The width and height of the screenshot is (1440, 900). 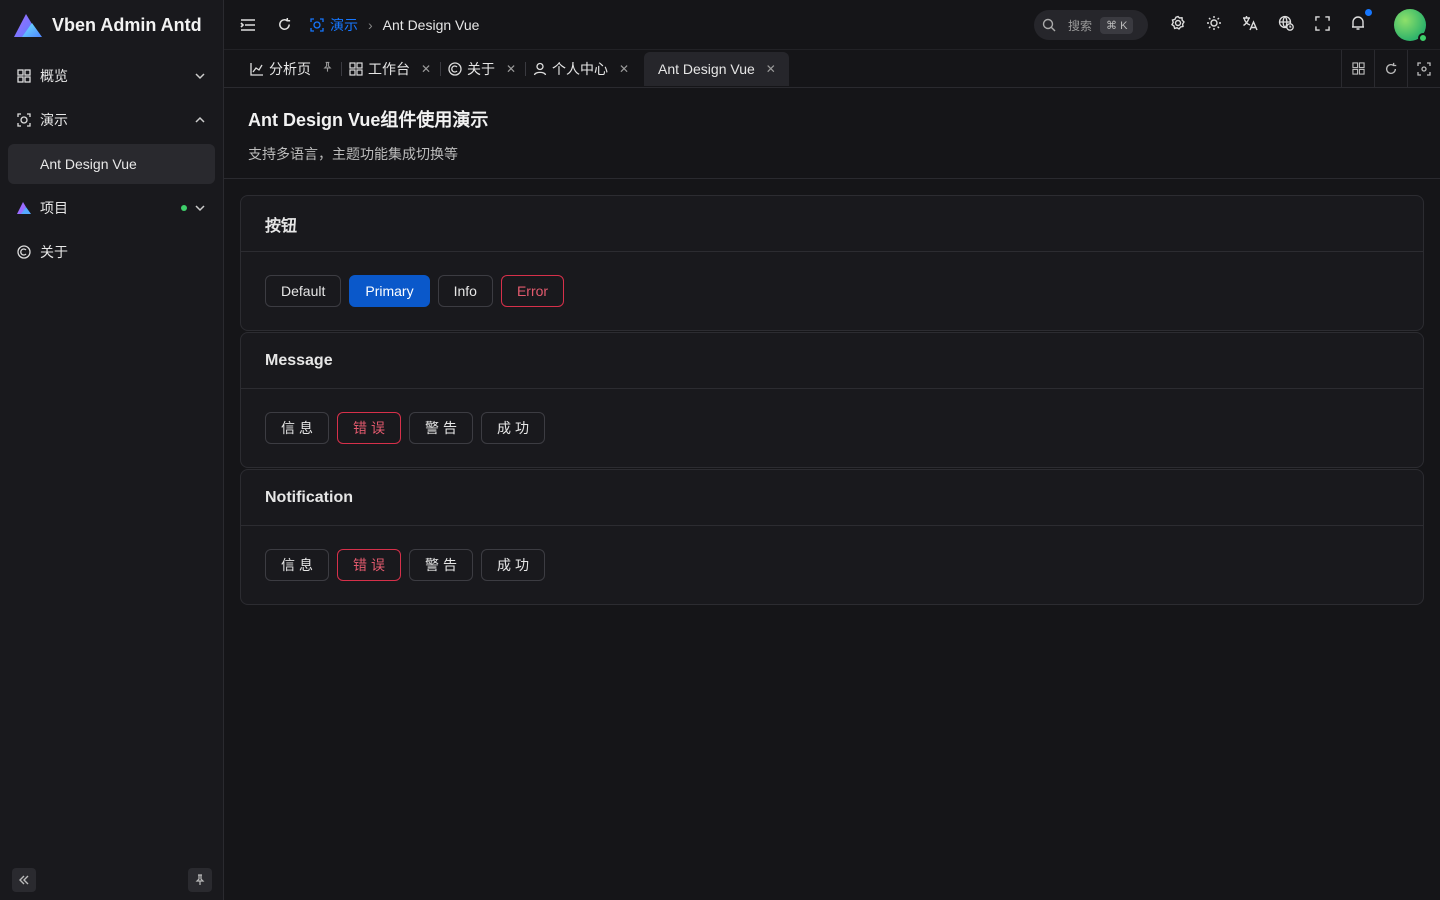 I want to click on tab-tools, so click(x=1390, y=68).